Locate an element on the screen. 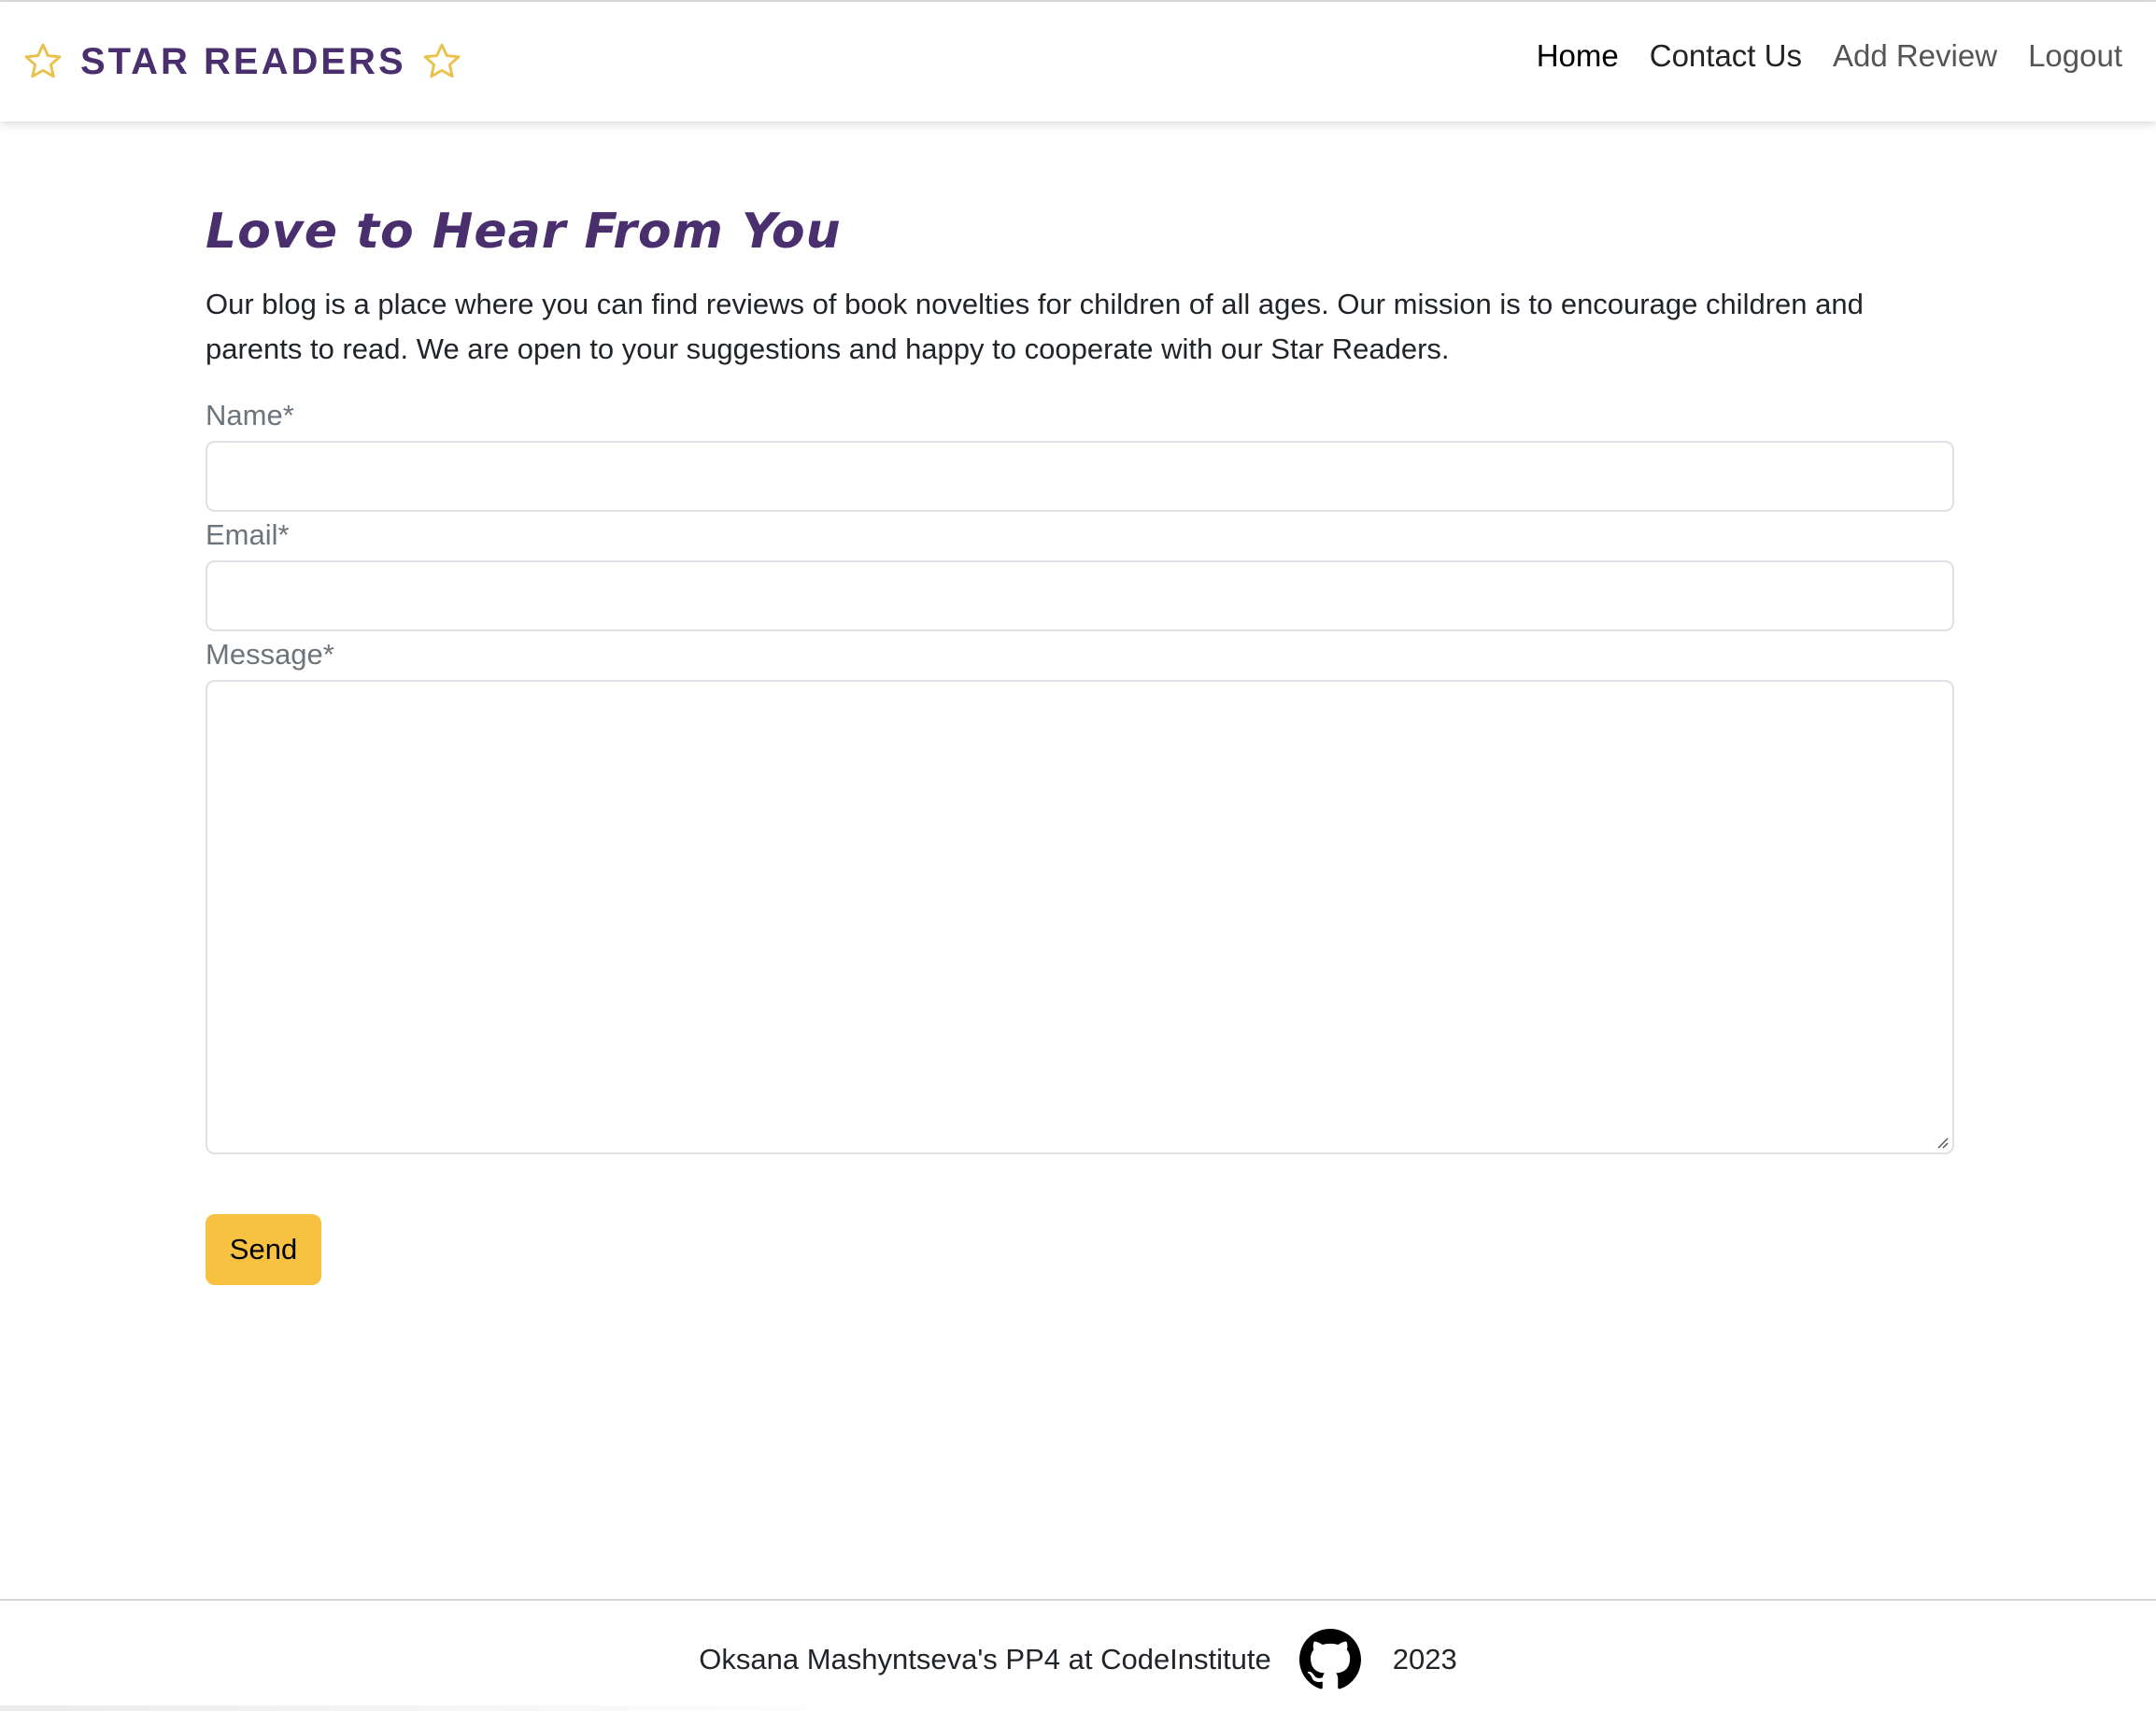  send-button: Send is located at coordinates (263, 1249).